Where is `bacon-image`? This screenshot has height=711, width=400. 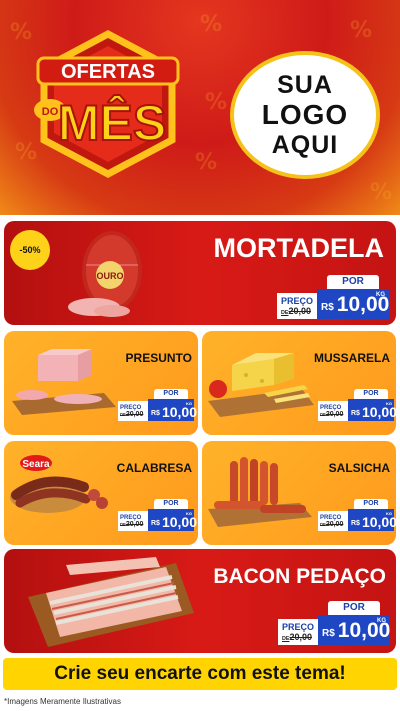
bacon-image is located at coordinates (111, 602).